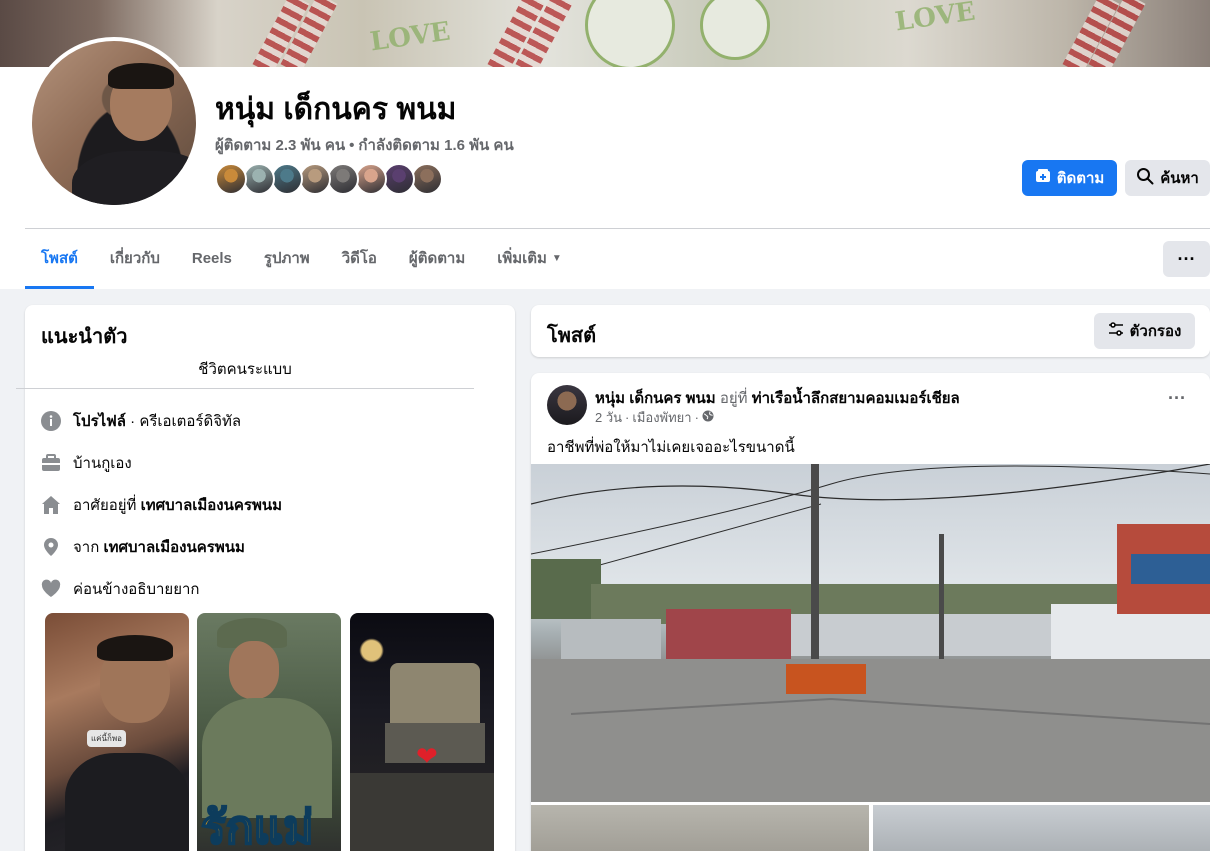 This screenshot has width=1210, height=851. I want to click on intro-item-from: จาก เทศบาลเมืองนครพนม, so click(143, 547).